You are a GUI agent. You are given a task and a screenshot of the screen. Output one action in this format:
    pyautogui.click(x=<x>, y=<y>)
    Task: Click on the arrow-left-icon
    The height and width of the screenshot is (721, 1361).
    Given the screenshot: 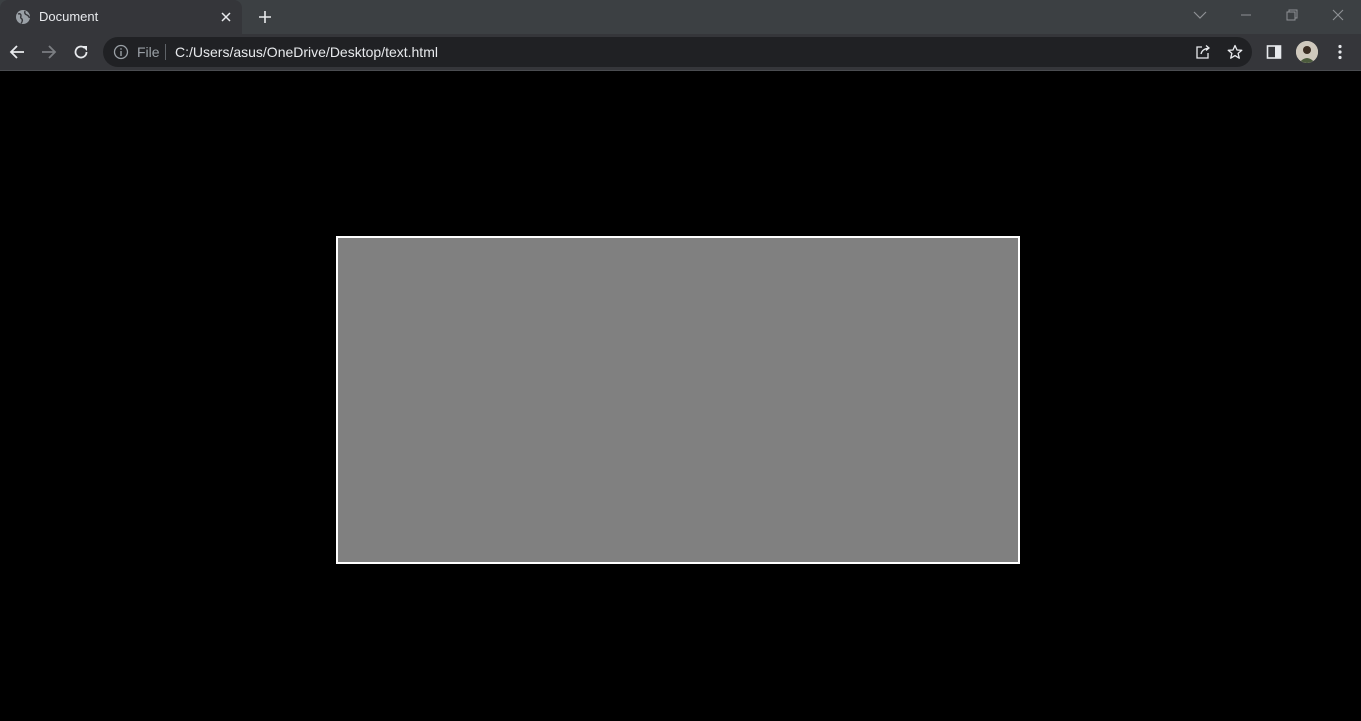 What is the action you would take?
    pyautogui.click(x=16, y=52)
    